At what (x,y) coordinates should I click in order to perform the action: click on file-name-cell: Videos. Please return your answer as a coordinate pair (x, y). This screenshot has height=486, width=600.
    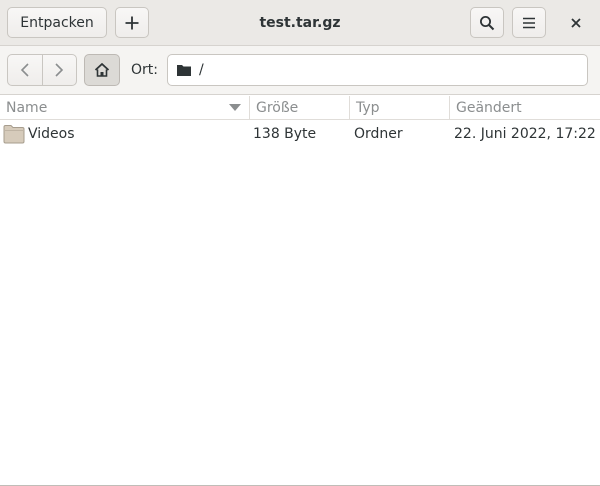
    Looking at the image, I should click on (125, 134).